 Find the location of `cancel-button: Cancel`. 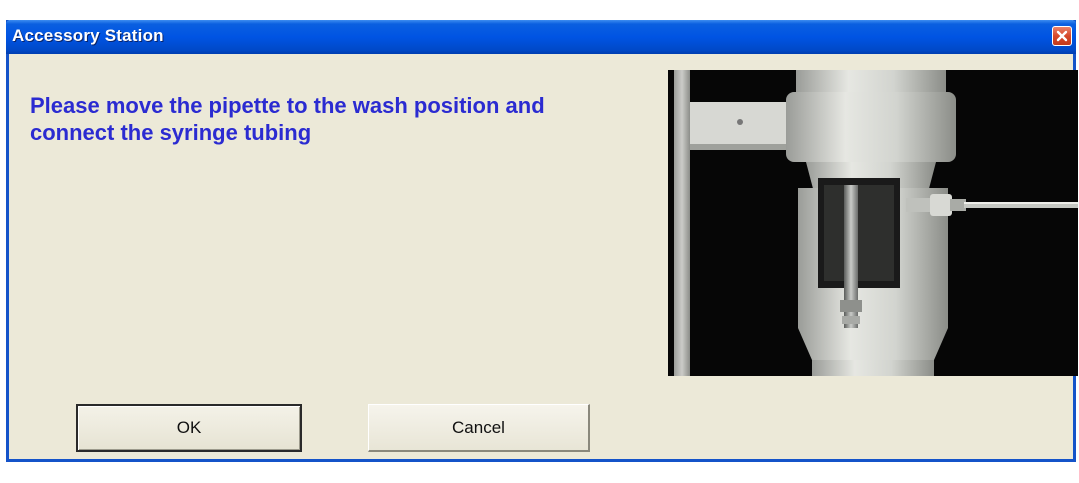

cancel-button: Cancel is located at coordinates (479, 428).